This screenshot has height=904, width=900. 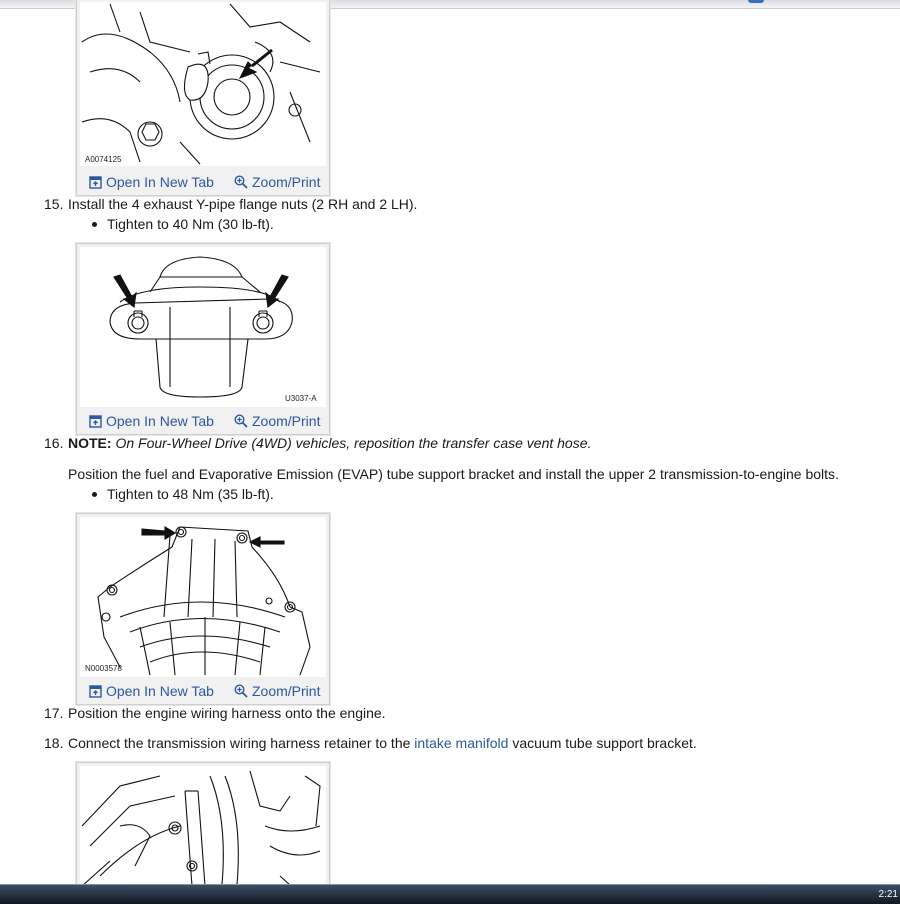 I want to click on note-label: NOTE:, so click(x=90, y=443).